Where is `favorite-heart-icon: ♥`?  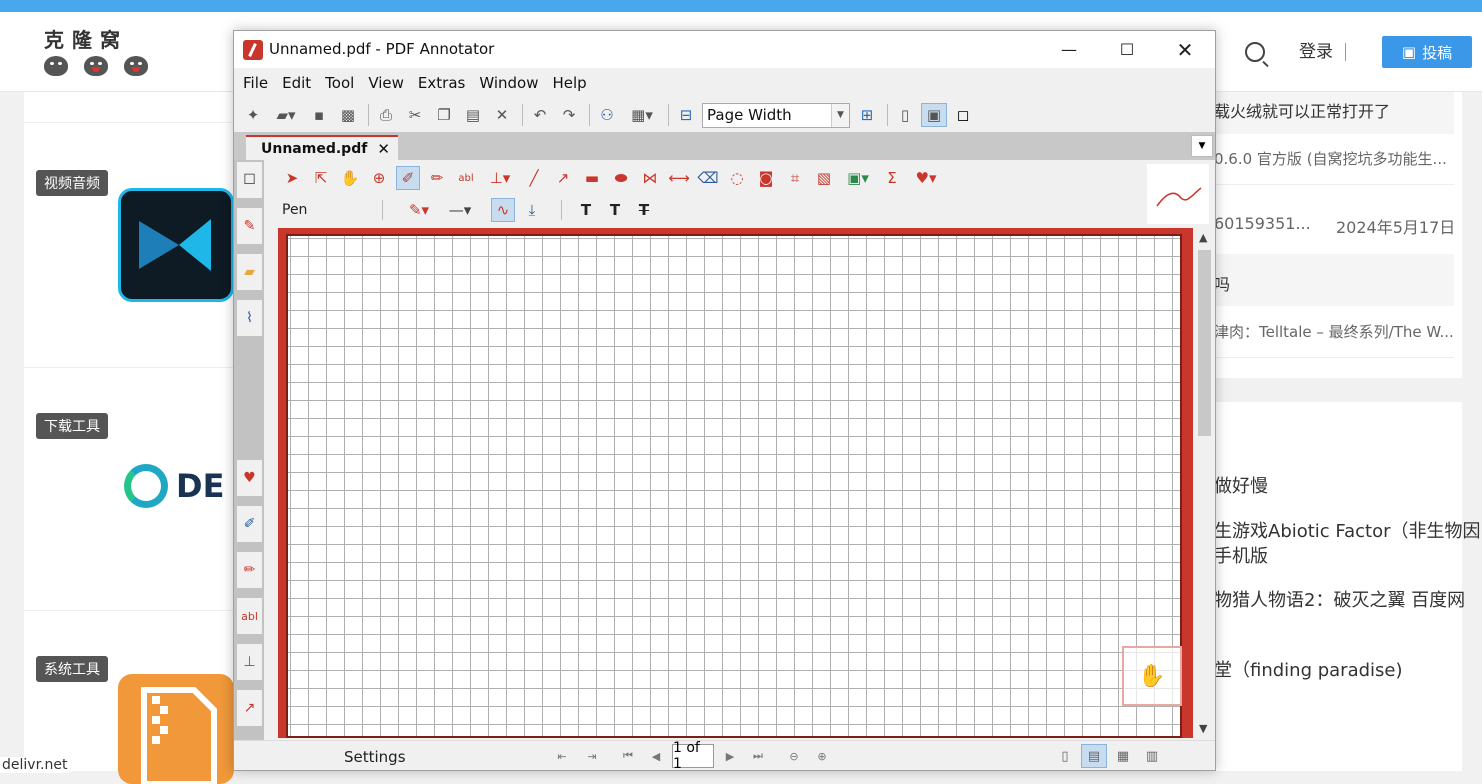 favorite-heart-icon: ♥ is located at coordinates (249, 478).